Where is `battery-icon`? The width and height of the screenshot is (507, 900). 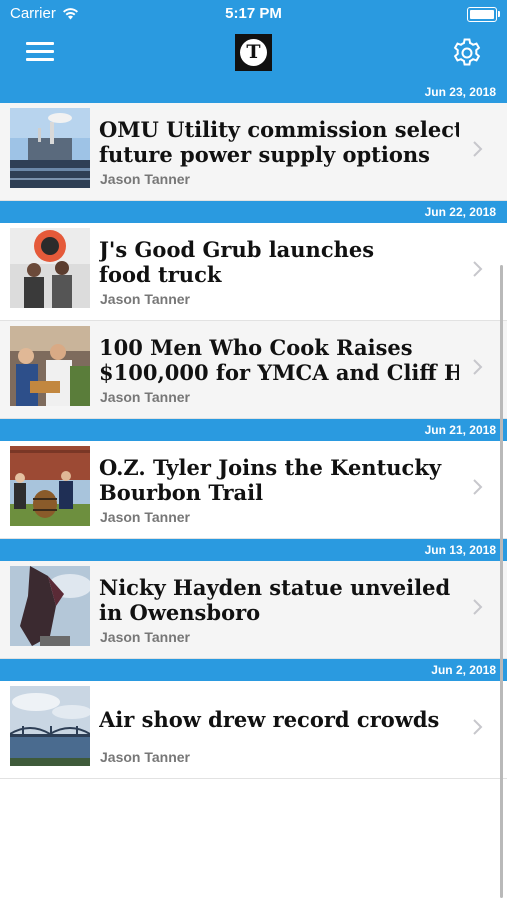
battery-icon is located at coordinates (483, 14).